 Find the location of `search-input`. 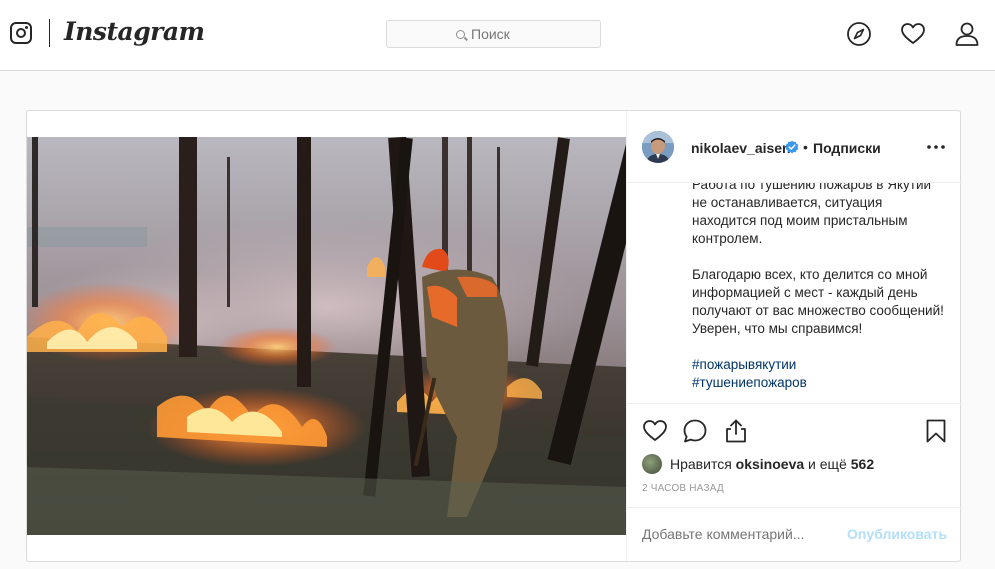

search-input is located at coordinates (501, 34).